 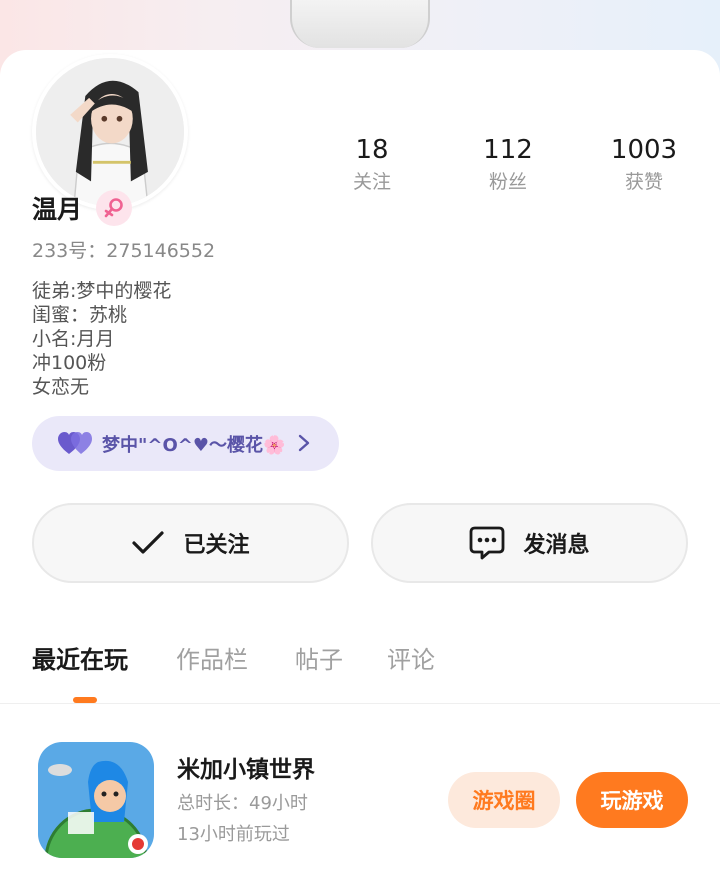 What do you see at coordinates (508, 150) in the screenshot?
I see `stat-value: 112` at bounding box center [508, 150].